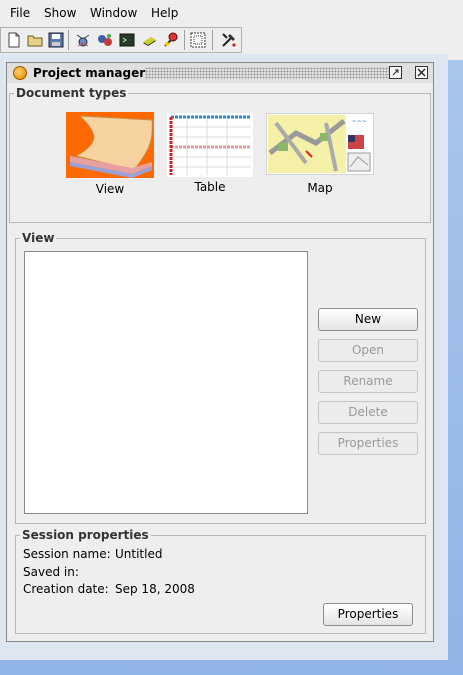 This screenshot has width=463, height=675. What do you see at coordinates (83, 40) in the screenshot?
I see `add-layer-icon` at bounding box center [83, 40].